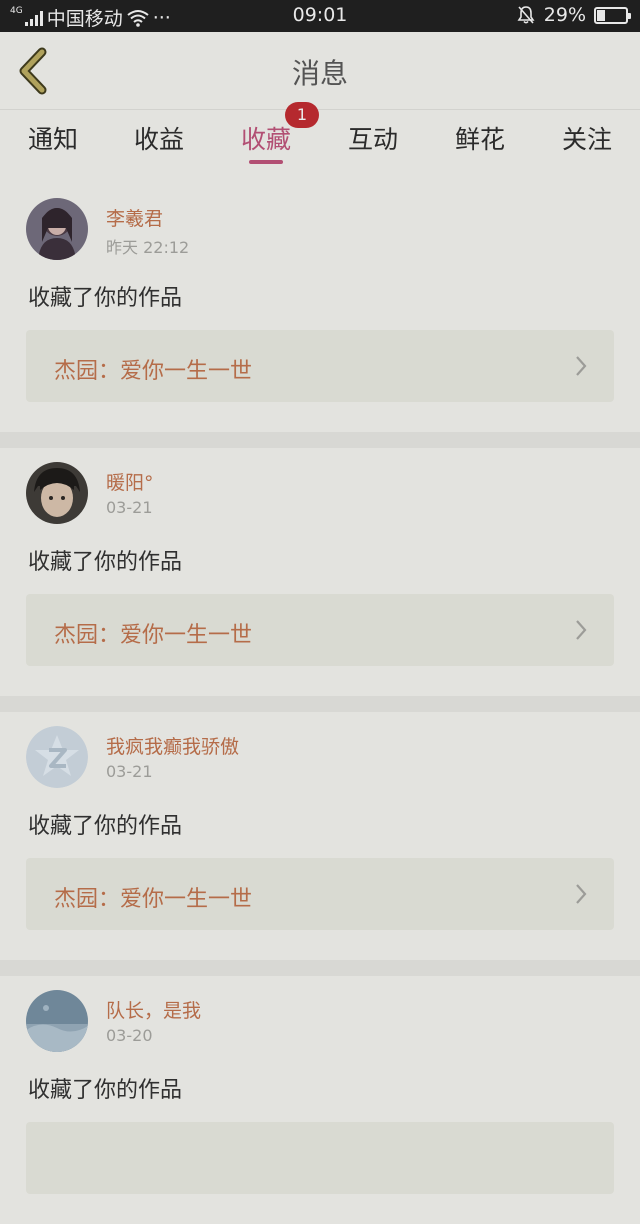 The width and height of the screenshot is (640, 1224). Describe the element at coordinates (153, 1009) in the screenshot. I see `user-name: 队长，是我` at that location.